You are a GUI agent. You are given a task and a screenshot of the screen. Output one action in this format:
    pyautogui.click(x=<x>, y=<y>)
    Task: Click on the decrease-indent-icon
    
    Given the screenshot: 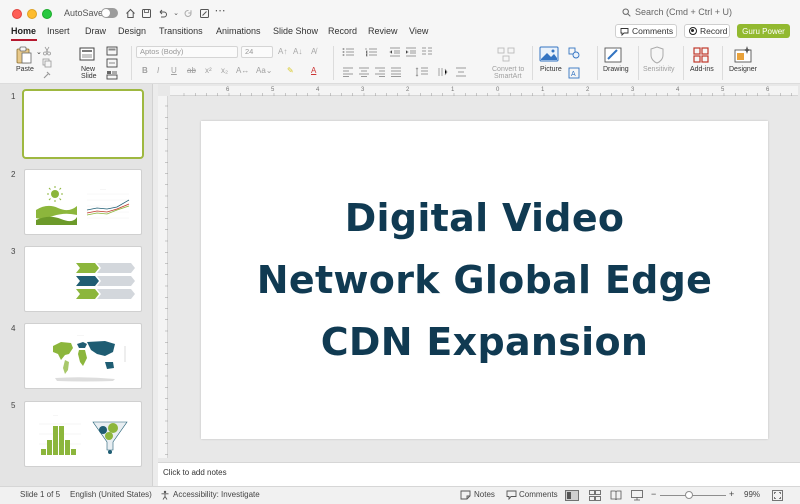 What is the action you would take?
    pyautogui.click(x=395, y=52)
    